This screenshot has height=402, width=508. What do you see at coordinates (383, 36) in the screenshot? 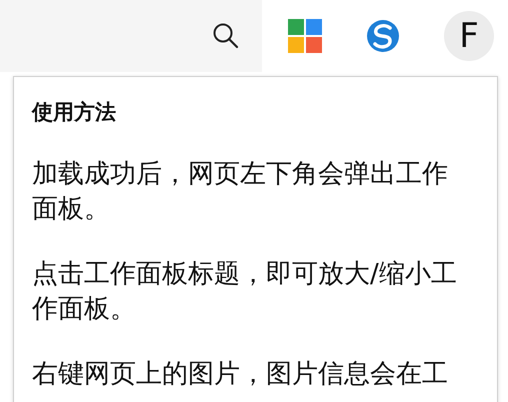
I see `swirl-logo-icon` at bounding box center [383, 36].